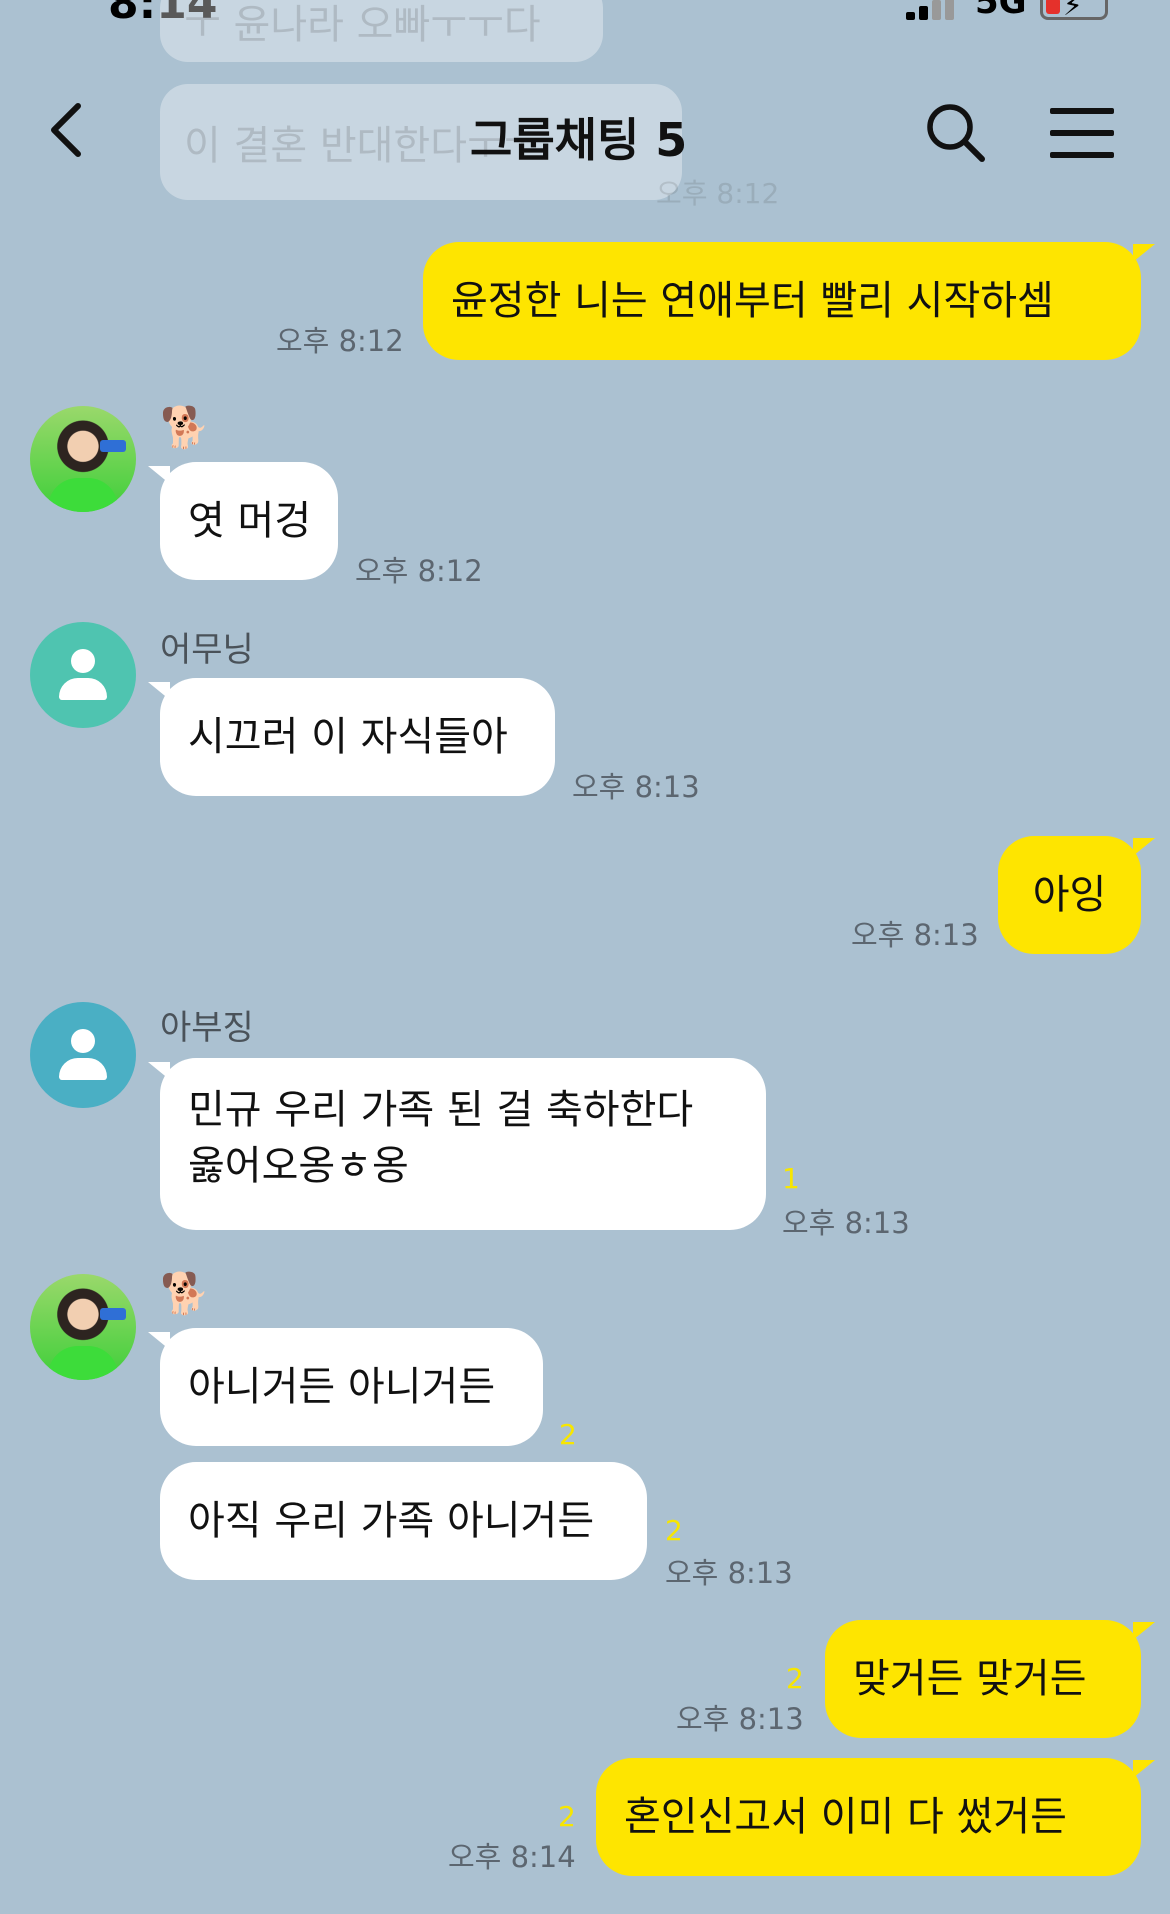 This screenshot has width=1170, height=1914. I want to click on my-message-bubble: 맞거든 맞거든, so click(983, 1679).